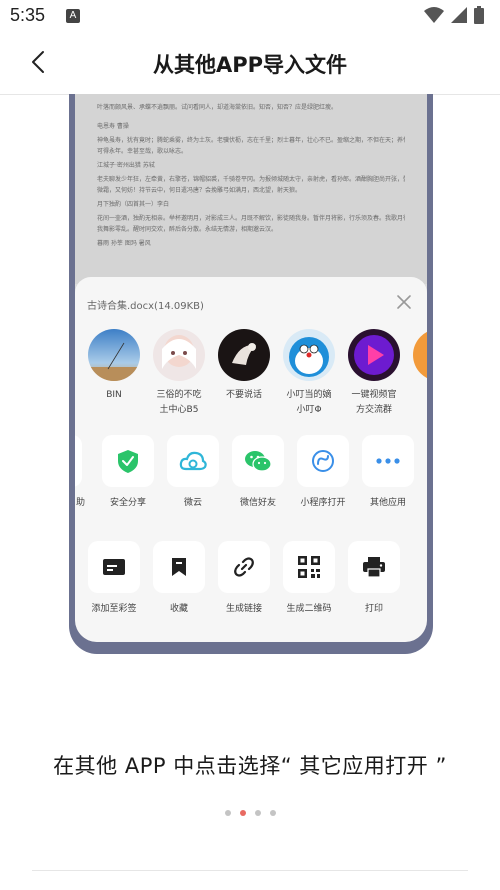 Image resolution: width=500 pixels, height=890 pixels. I want to click on action-add-to-note: 添加至彩签, so click(114, 577).